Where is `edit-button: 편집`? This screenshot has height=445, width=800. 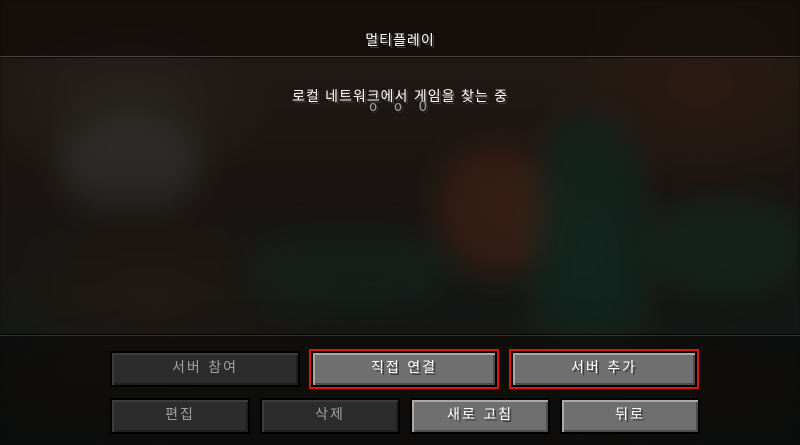
edit-button: 편집 is located at coordinates (180, 416).